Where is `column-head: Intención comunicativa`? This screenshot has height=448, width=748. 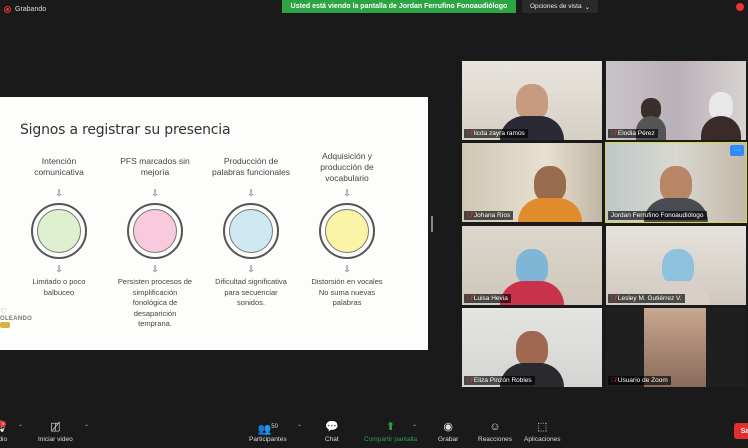
column-head: Intención comunicativa is located at coordinates (59, 166).